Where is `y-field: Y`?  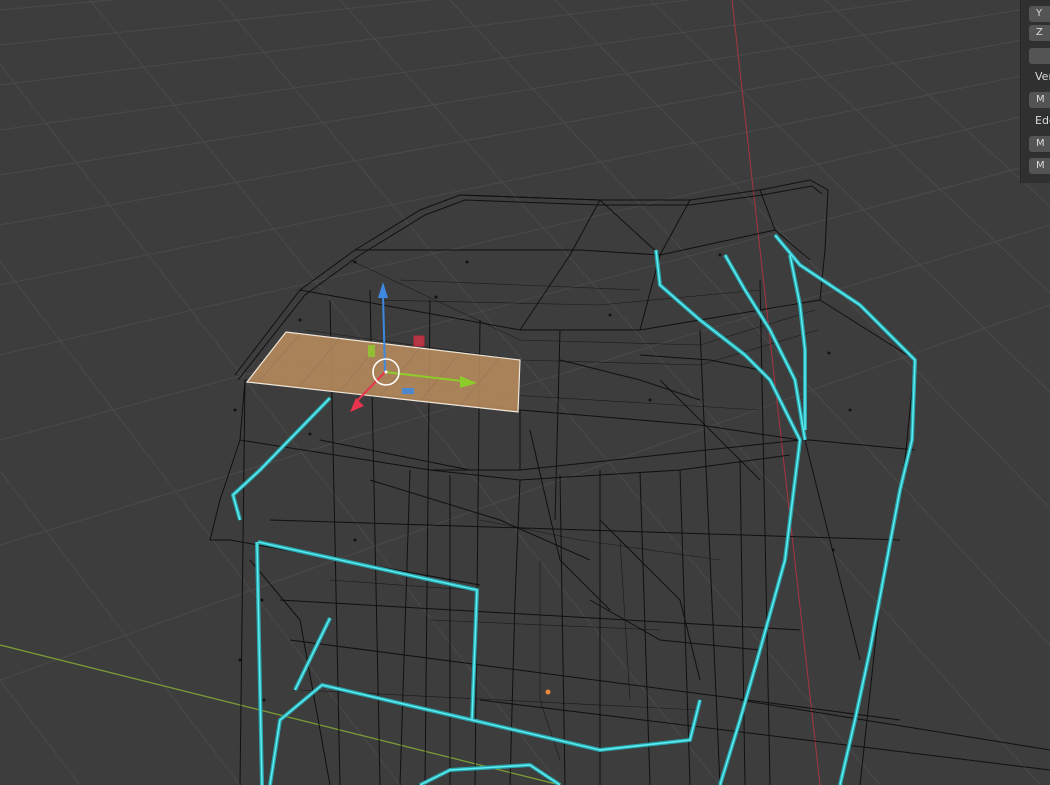
y-field: Y is located at coordinates (1039, 14).